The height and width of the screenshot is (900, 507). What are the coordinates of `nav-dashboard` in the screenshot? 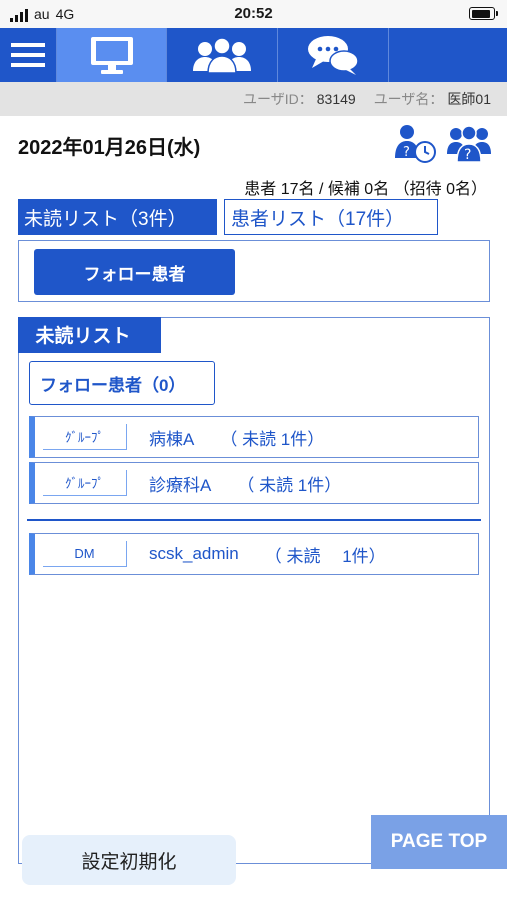 It's located at (112, 55).